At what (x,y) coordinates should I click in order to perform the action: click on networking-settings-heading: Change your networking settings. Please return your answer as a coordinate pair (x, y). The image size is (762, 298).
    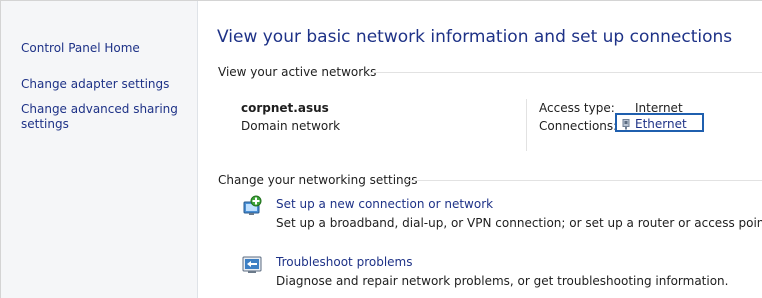
    Looking at the image, I should click on (318, 180).